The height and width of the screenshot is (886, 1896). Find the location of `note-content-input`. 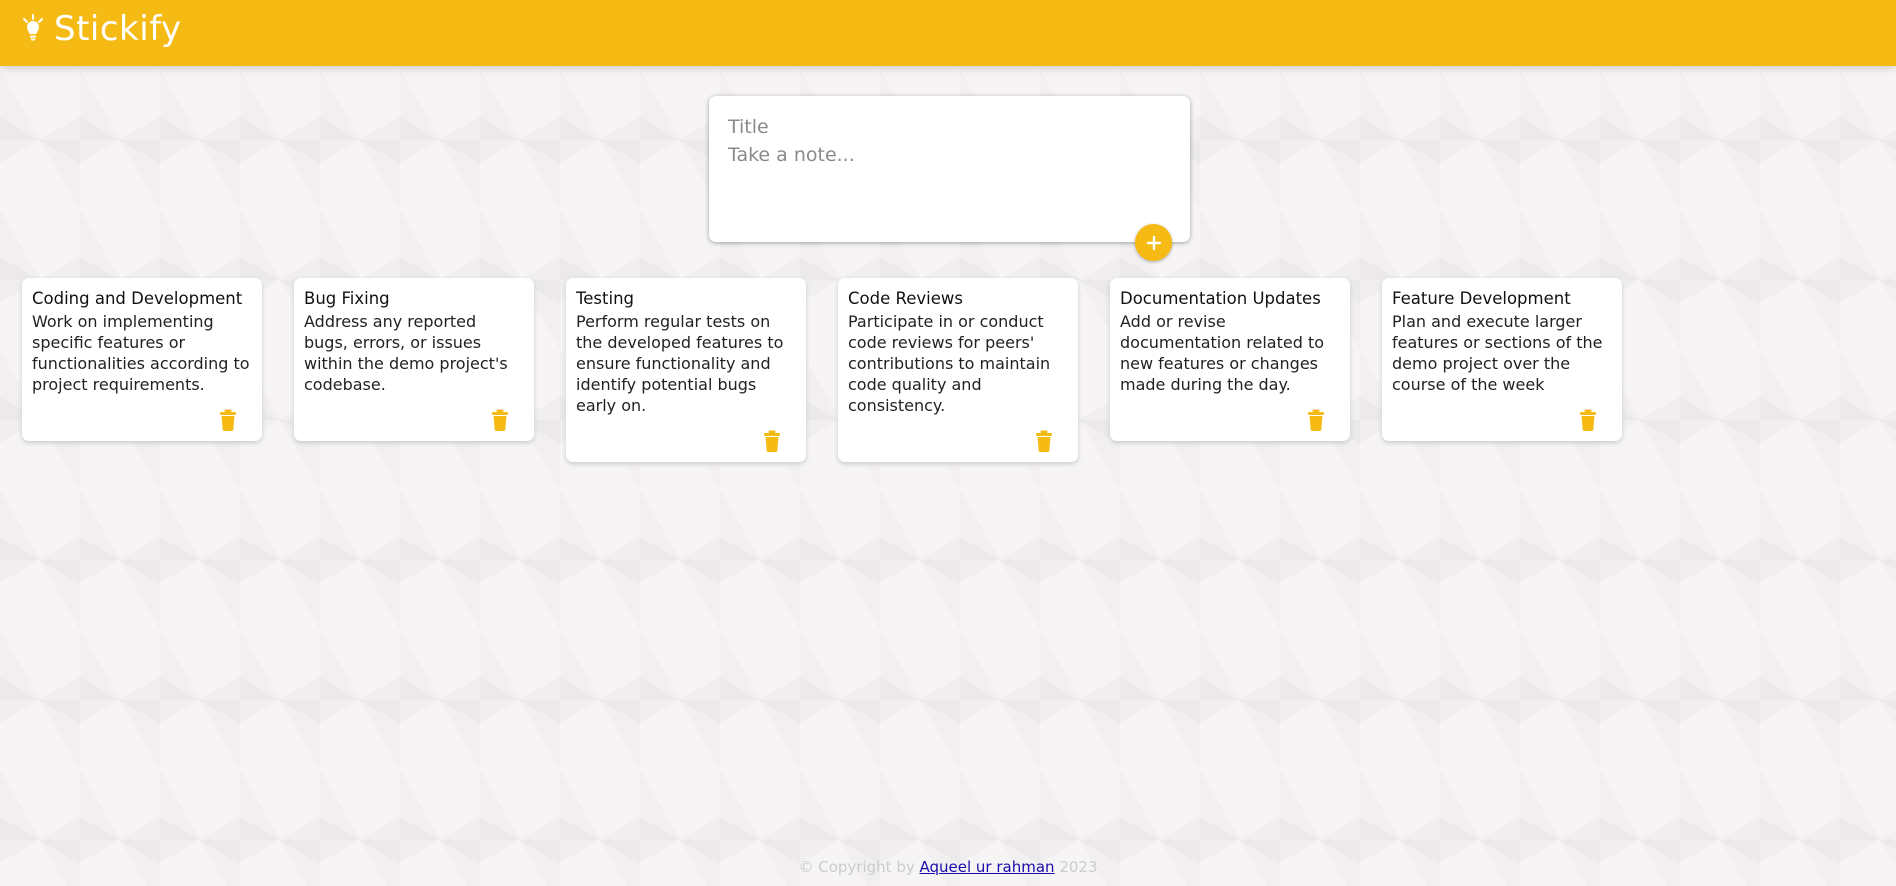

note-content-input is located at coordinates (948, 174).